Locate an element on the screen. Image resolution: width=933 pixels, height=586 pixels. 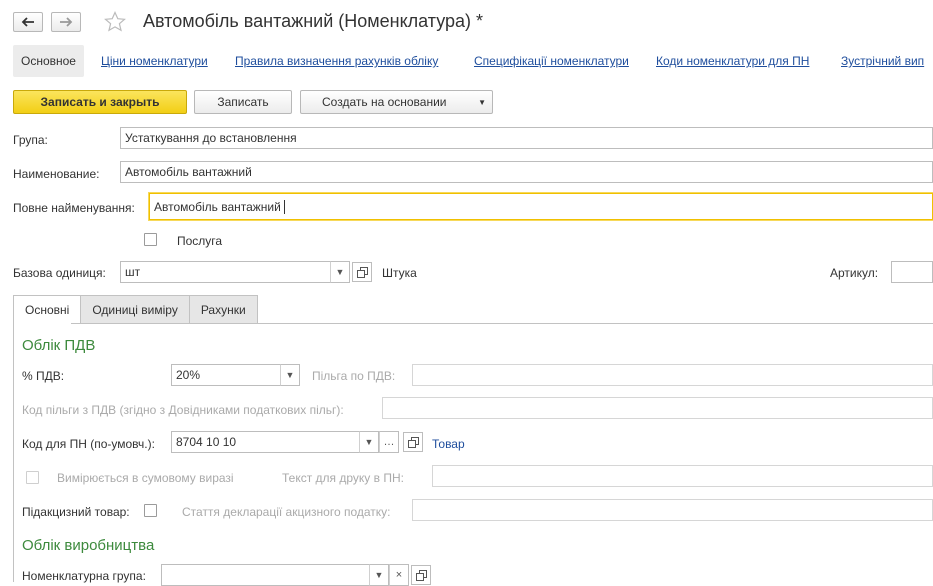
production-section-title: Облік виробництва is located at coordinates (88, 545).